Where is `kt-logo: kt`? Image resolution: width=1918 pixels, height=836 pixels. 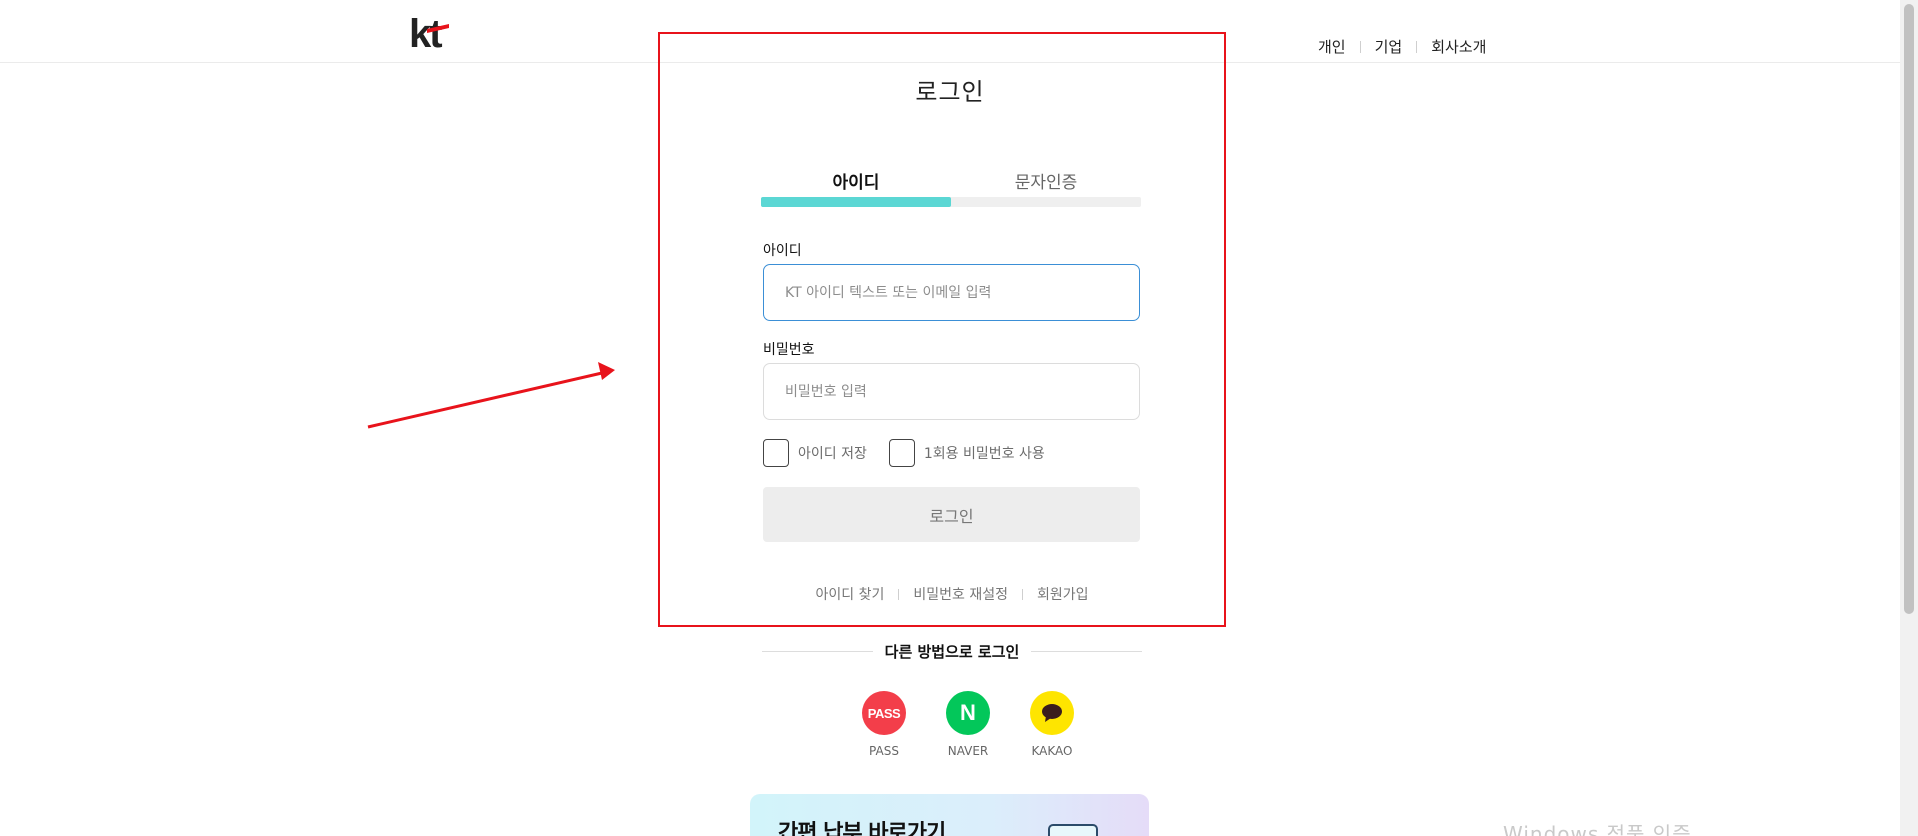 kt-logo: kt is located at coordinates (434, 32).